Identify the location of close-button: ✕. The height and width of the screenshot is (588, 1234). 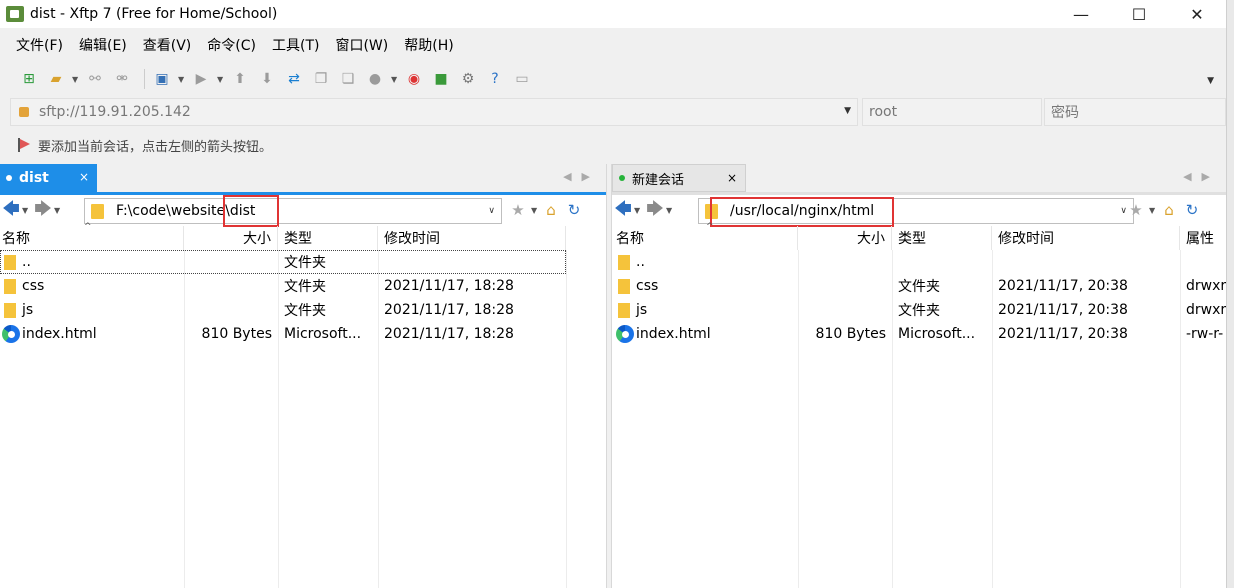
(1197, 14).